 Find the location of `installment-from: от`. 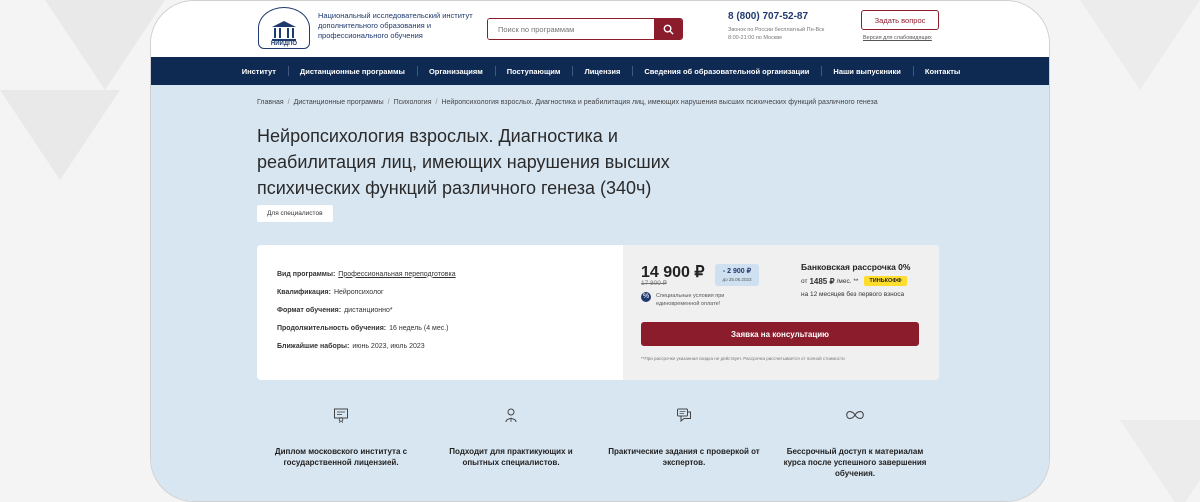

installment-from: от is located at coordinates (804, 281).